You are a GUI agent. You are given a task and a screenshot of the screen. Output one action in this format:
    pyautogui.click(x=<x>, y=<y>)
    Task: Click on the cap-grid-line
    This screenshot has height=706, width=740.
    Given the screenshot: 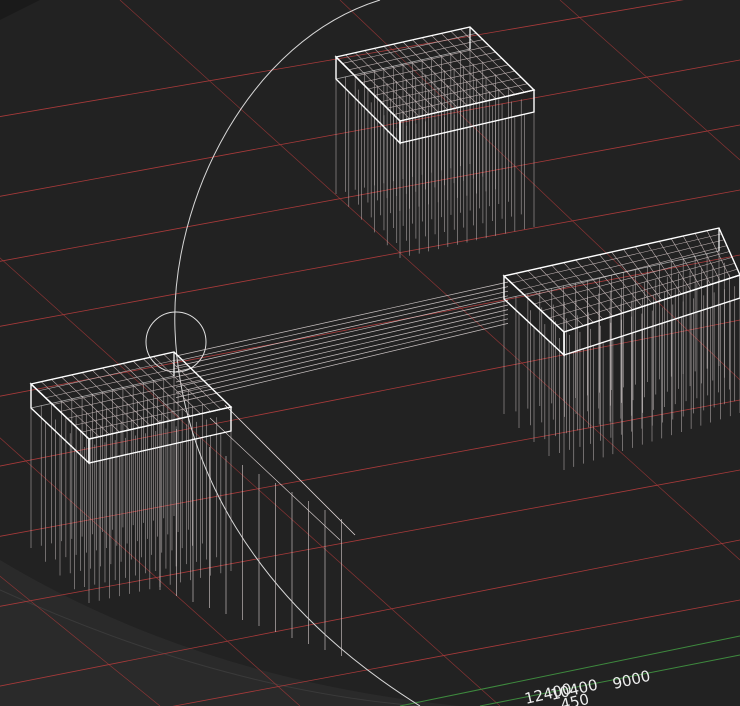 What is the action you would take?
    pyautogui.click(x=647, y=297)
    